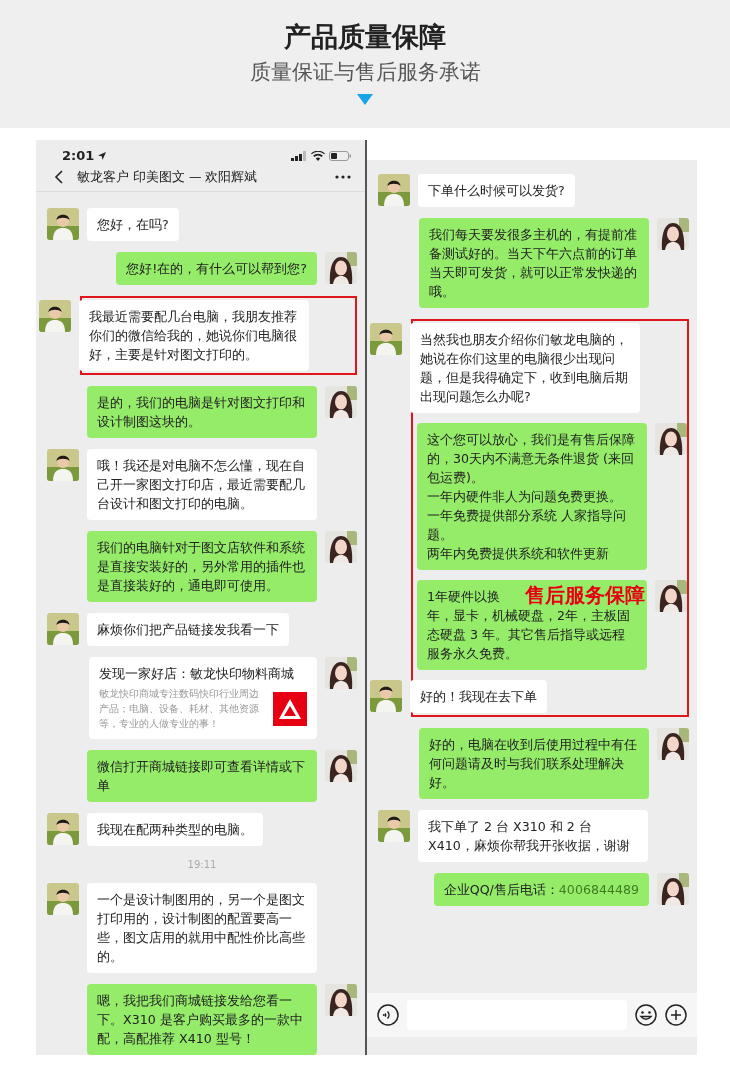 This screenshot has width=730, height=1084. What do you see at coordinates (202, 566) in the screenshot?
I see `message-bubble: 我们的电脑针对于图文店软件和系统是直接安装好的，另外常用的插件也是直接装好的，通电即可使用。` at bounding box center [202, 566].